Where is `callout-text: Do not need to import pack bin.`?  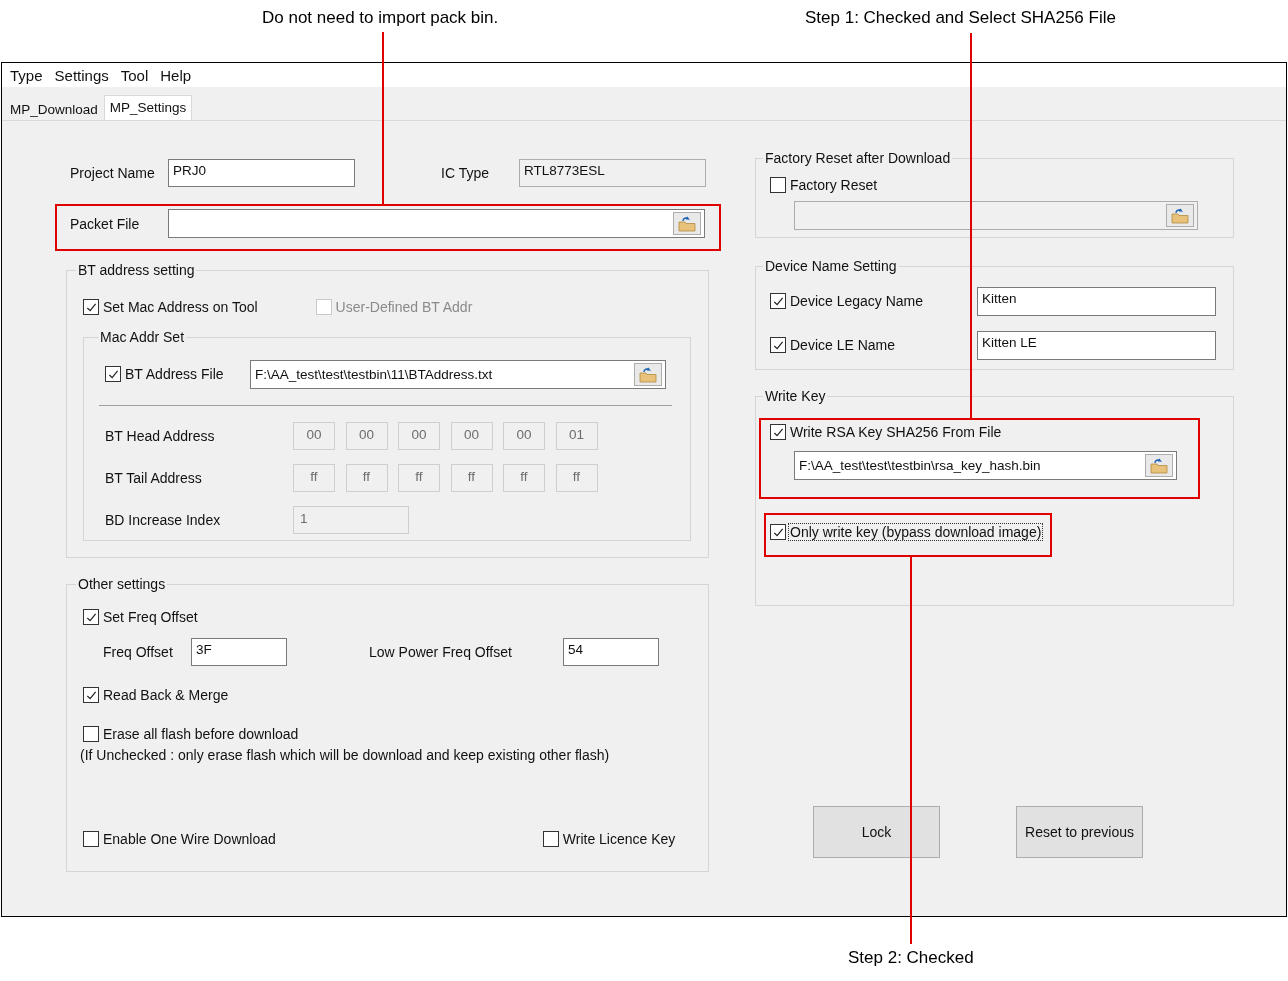 callout-text: Do not need to import pack bin. is located at coordinates (380, 18).